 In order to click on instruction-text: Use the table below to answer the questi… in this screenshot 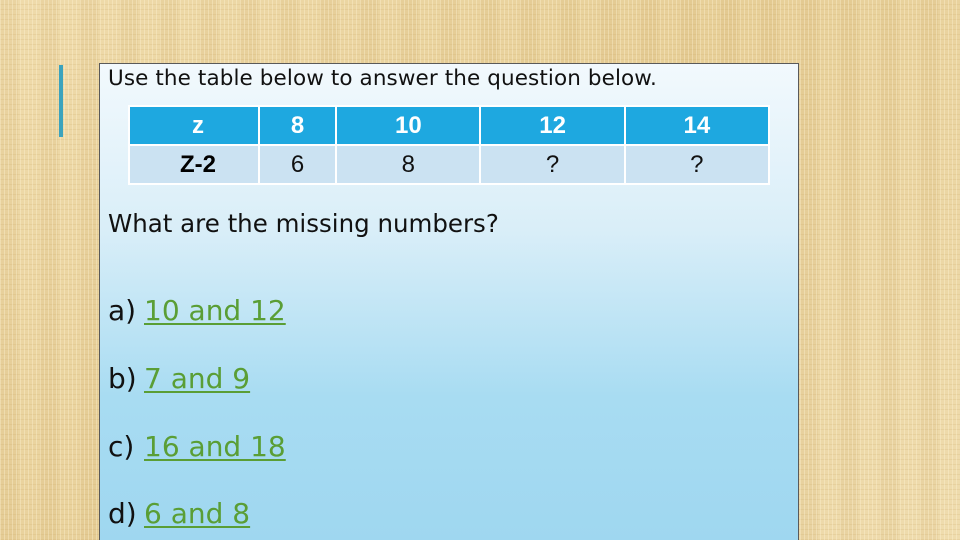, I will do `click(382, 78)`.